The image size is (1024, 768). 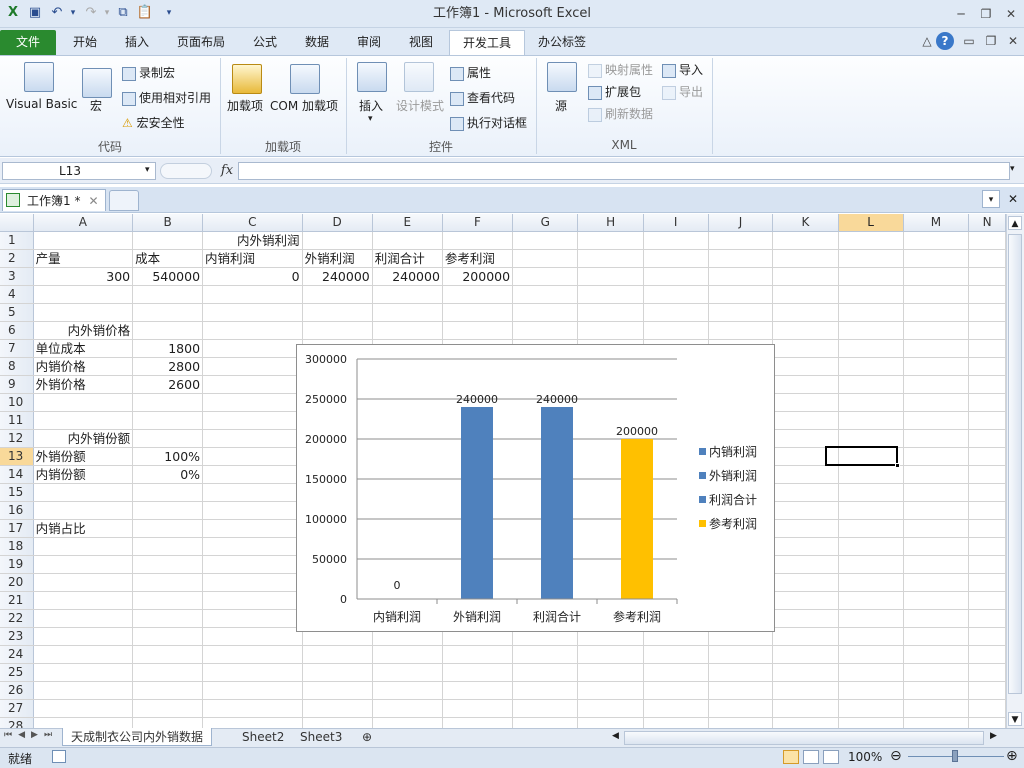 I want to click on cell-g6, so click(x=545, y=330).